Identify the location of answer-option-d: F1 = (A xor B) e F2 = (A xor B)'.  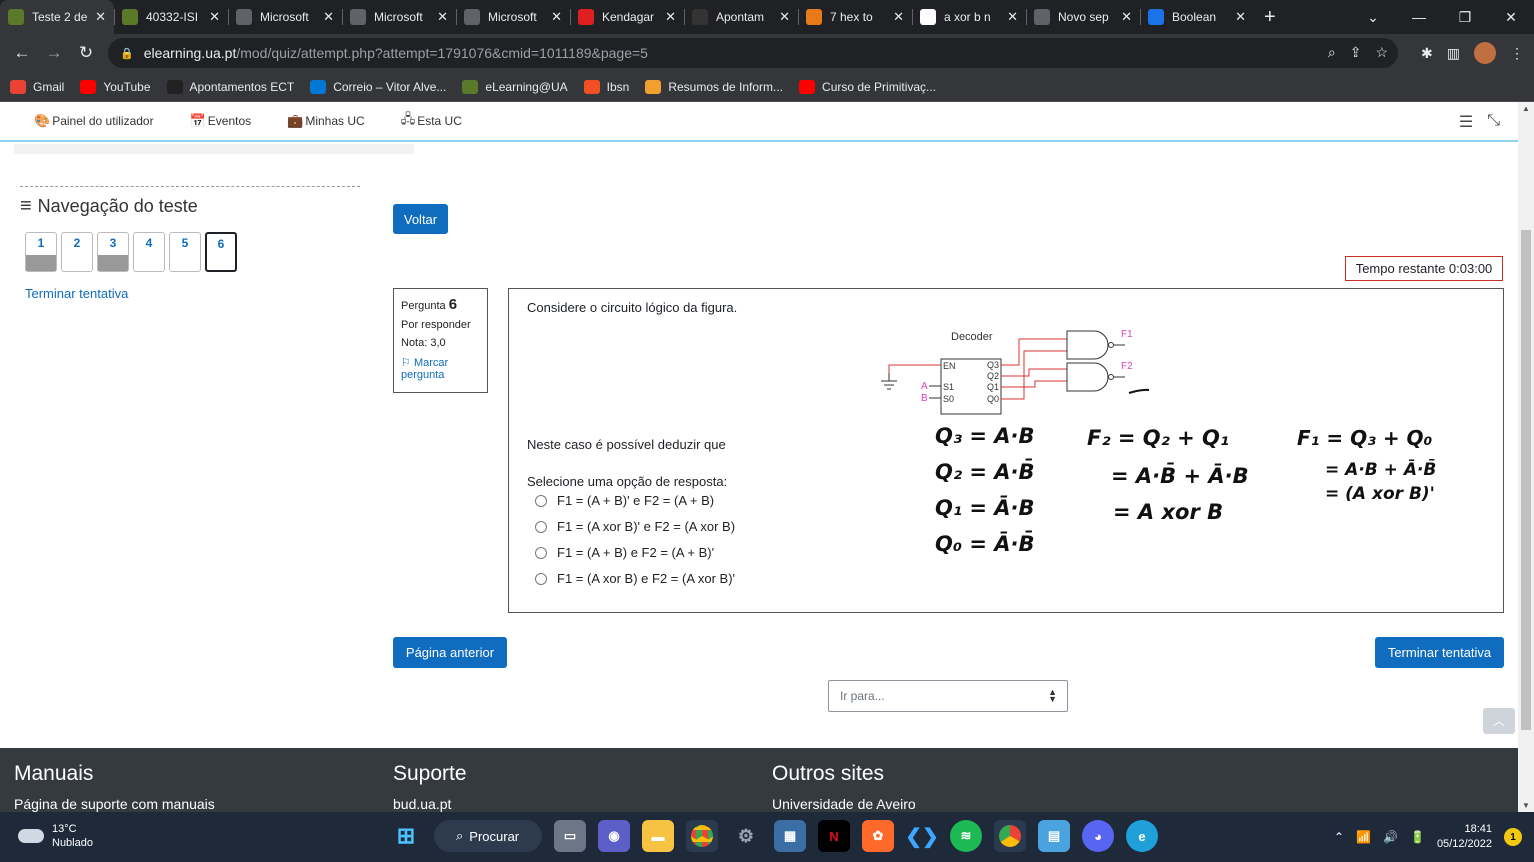
(635, 578).